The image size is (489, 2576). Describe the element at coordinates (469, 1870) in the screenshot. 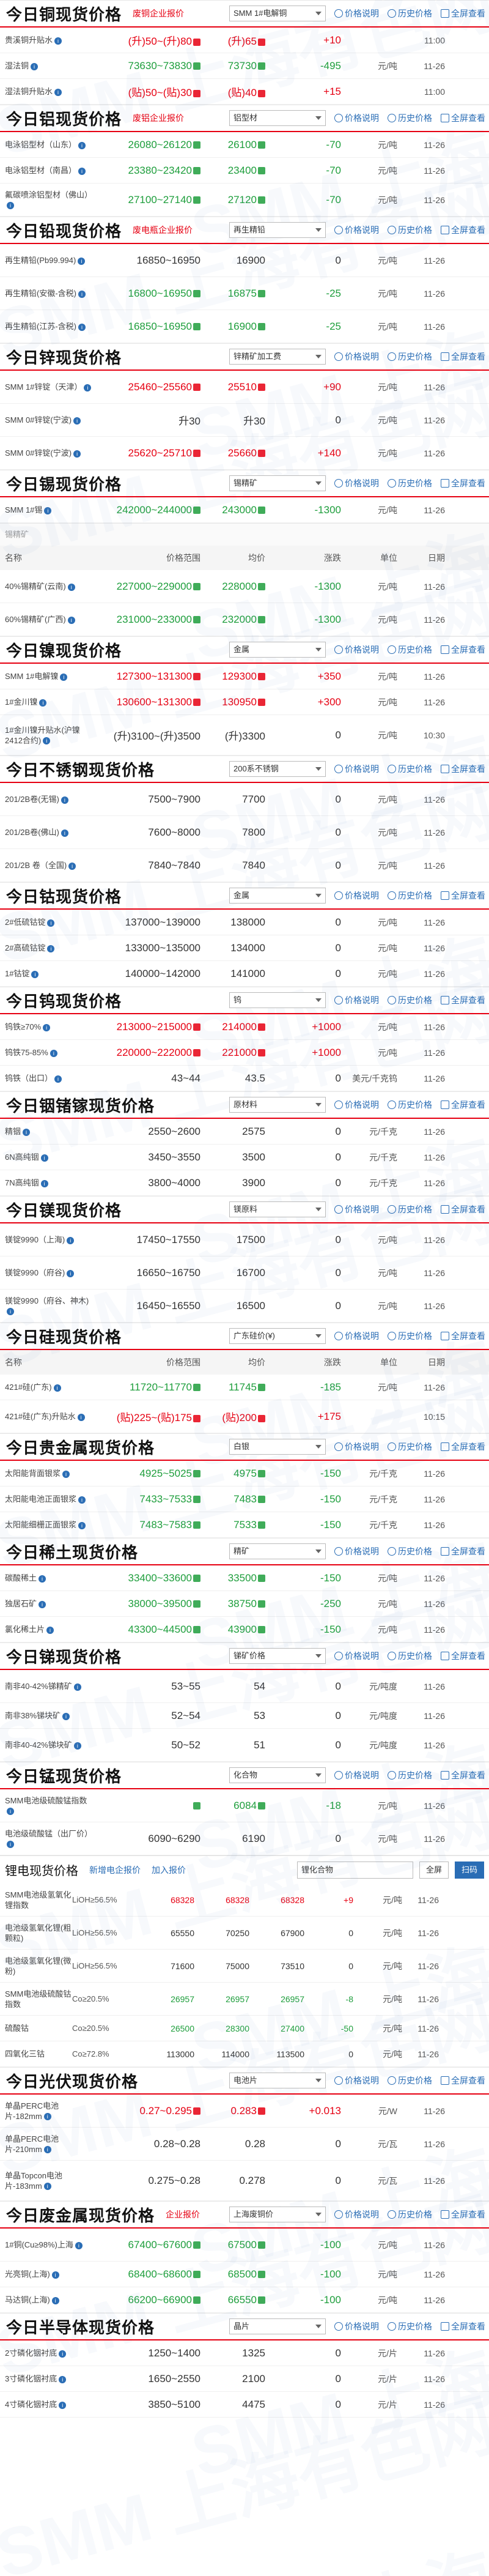

I see `lithium-scan-button: 扫码` at that location.